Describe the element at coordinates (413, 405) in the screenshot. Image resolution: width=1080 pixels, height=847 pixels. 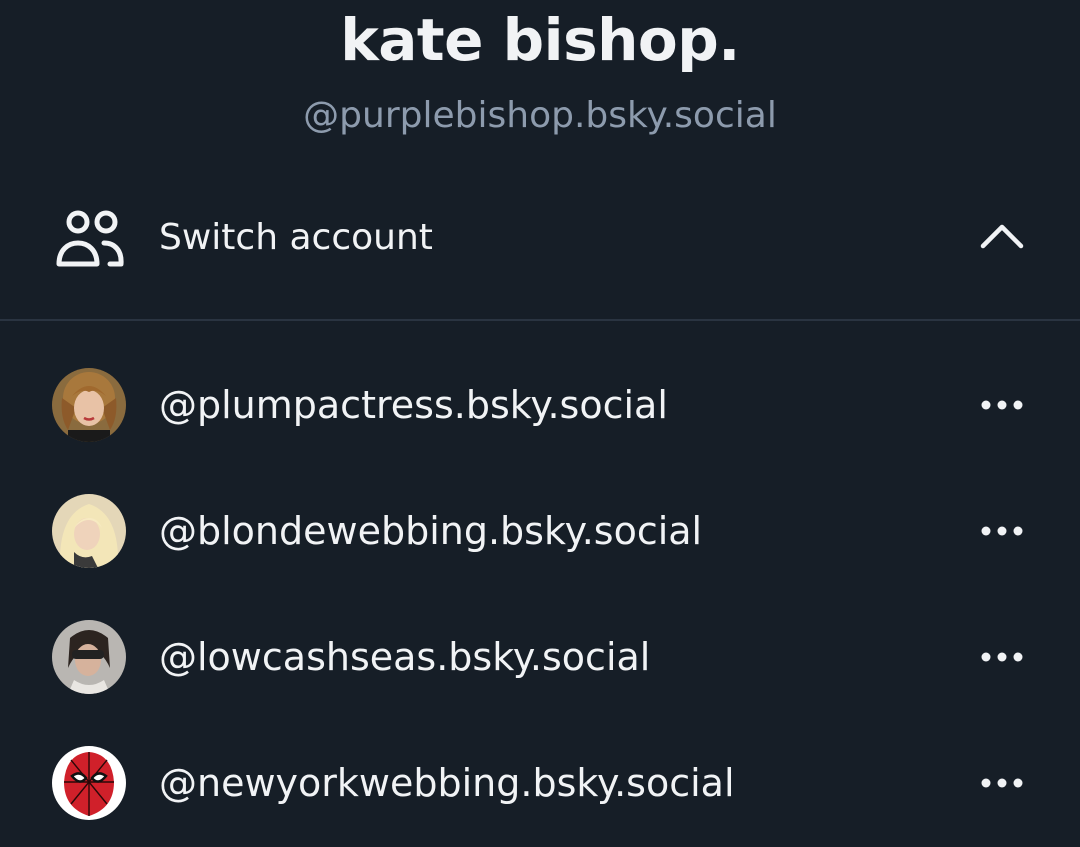
I see `account-handle: @plumpactress.bsky.social` at that location.